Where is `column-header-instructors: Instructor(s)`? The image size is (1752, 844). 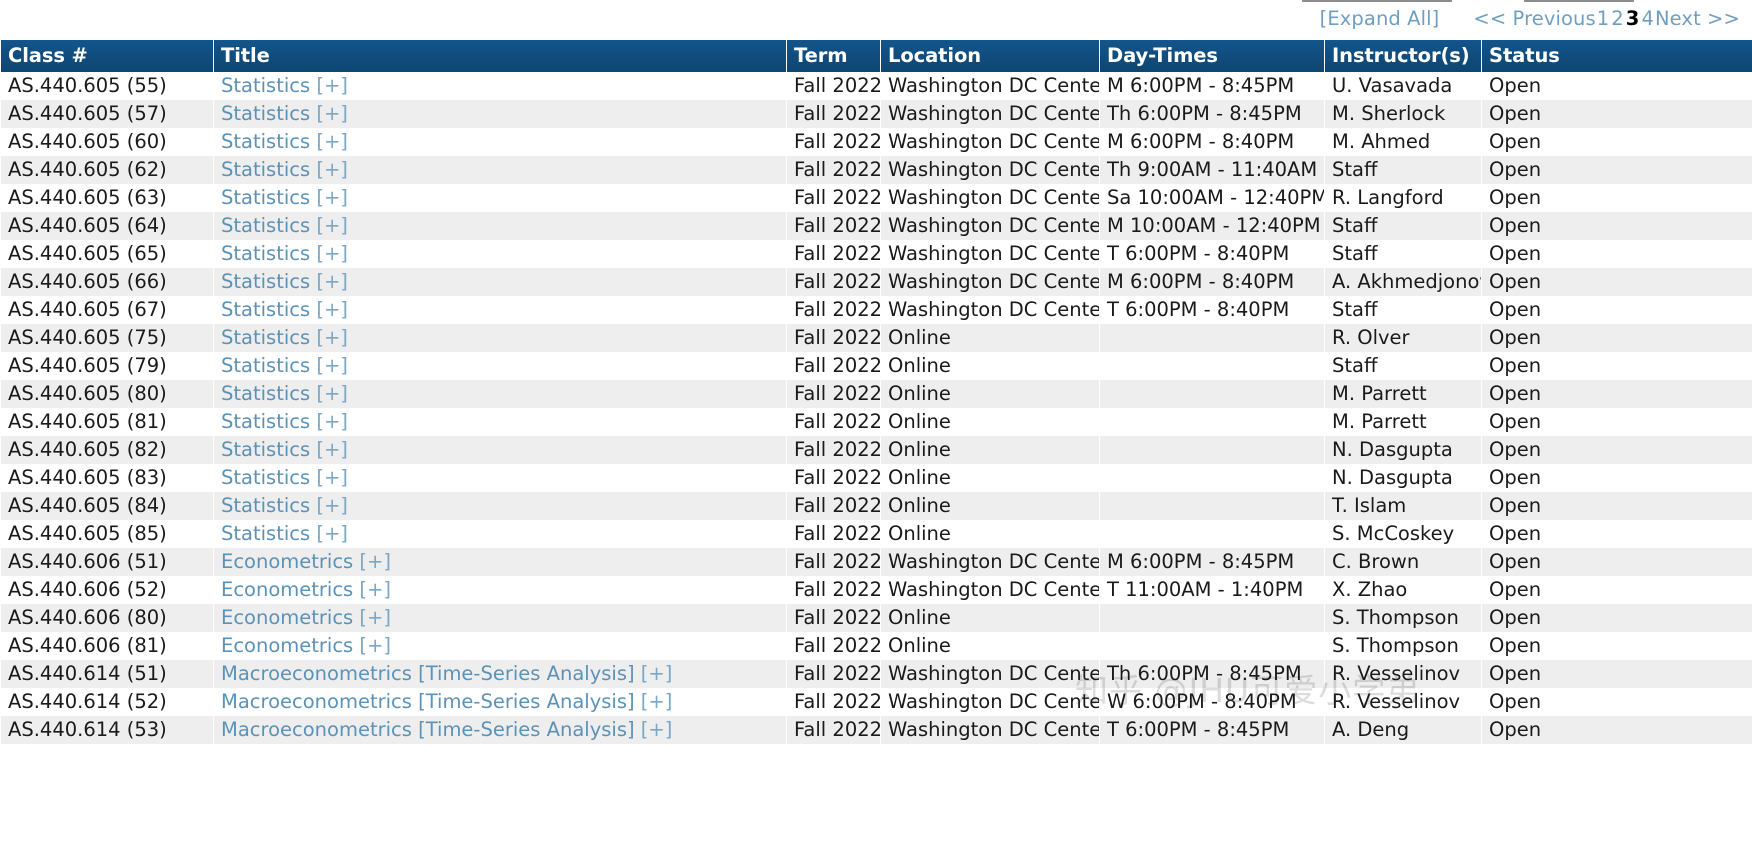 column-header-instructors: Instructor(s) is located at coordinates (1403, 56).